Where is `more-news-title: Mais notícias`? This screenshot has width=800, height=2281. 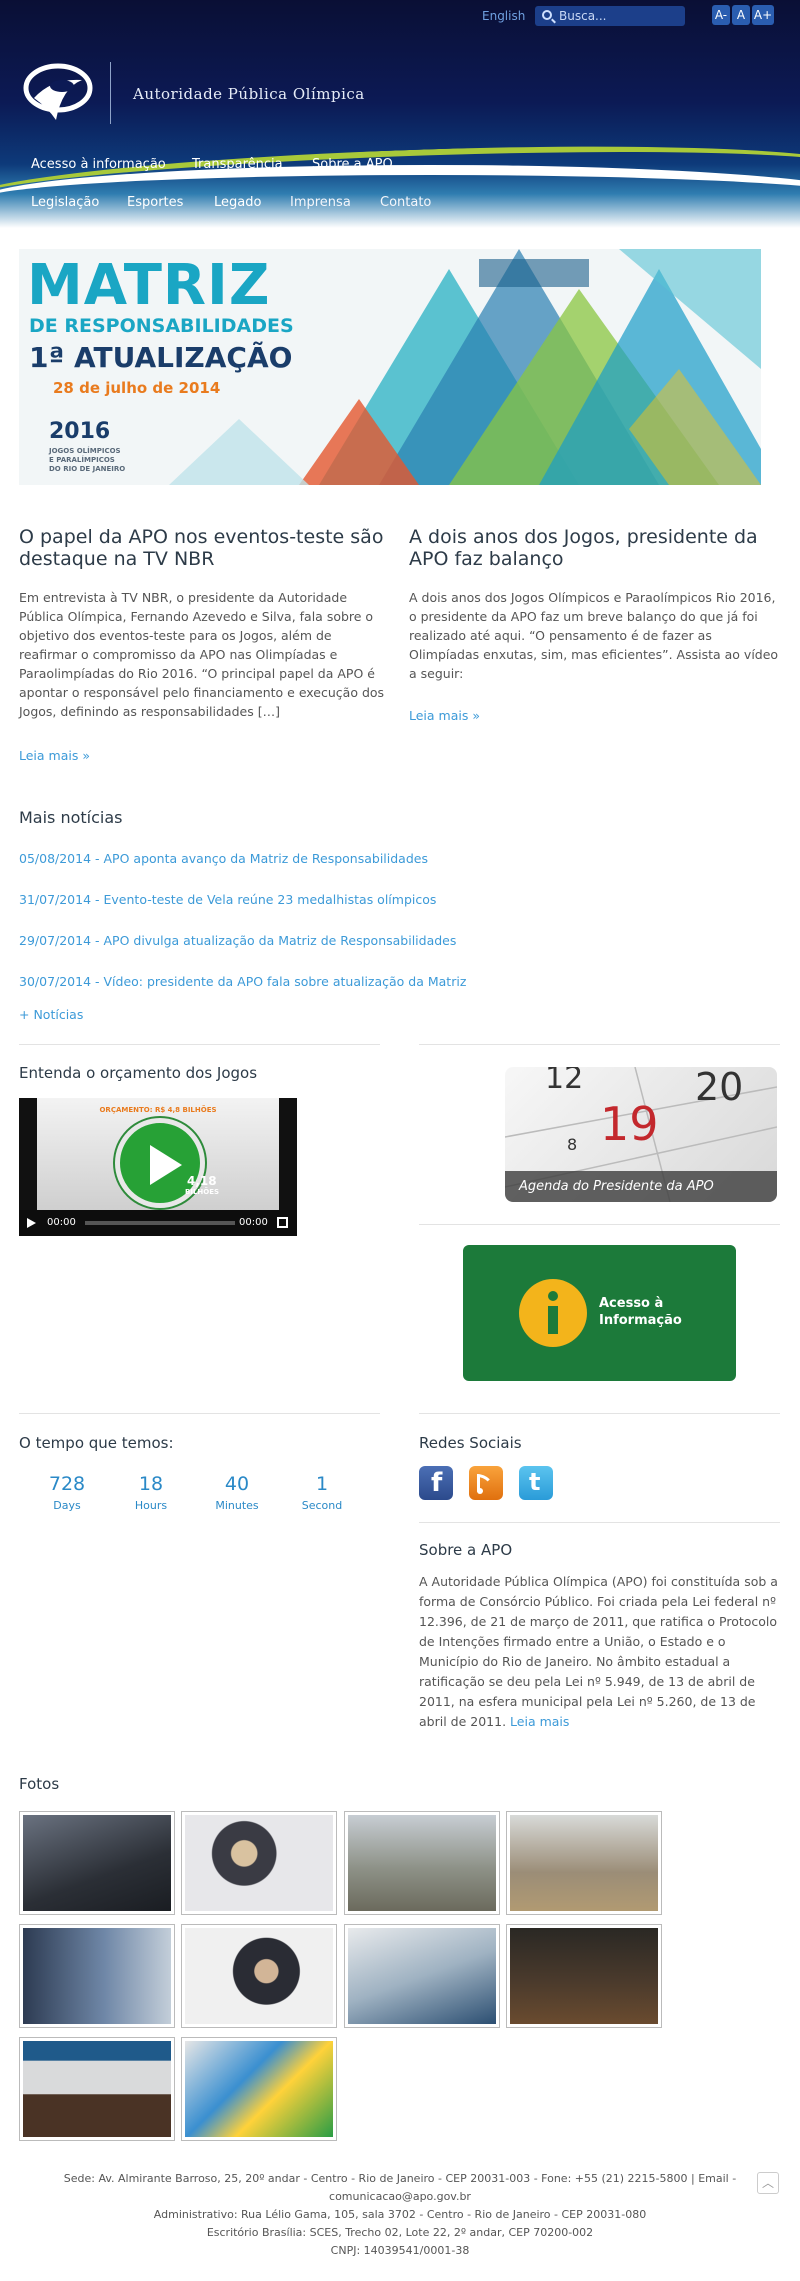 more-news-title: Mais notícias is located at coordinates (71, 817).